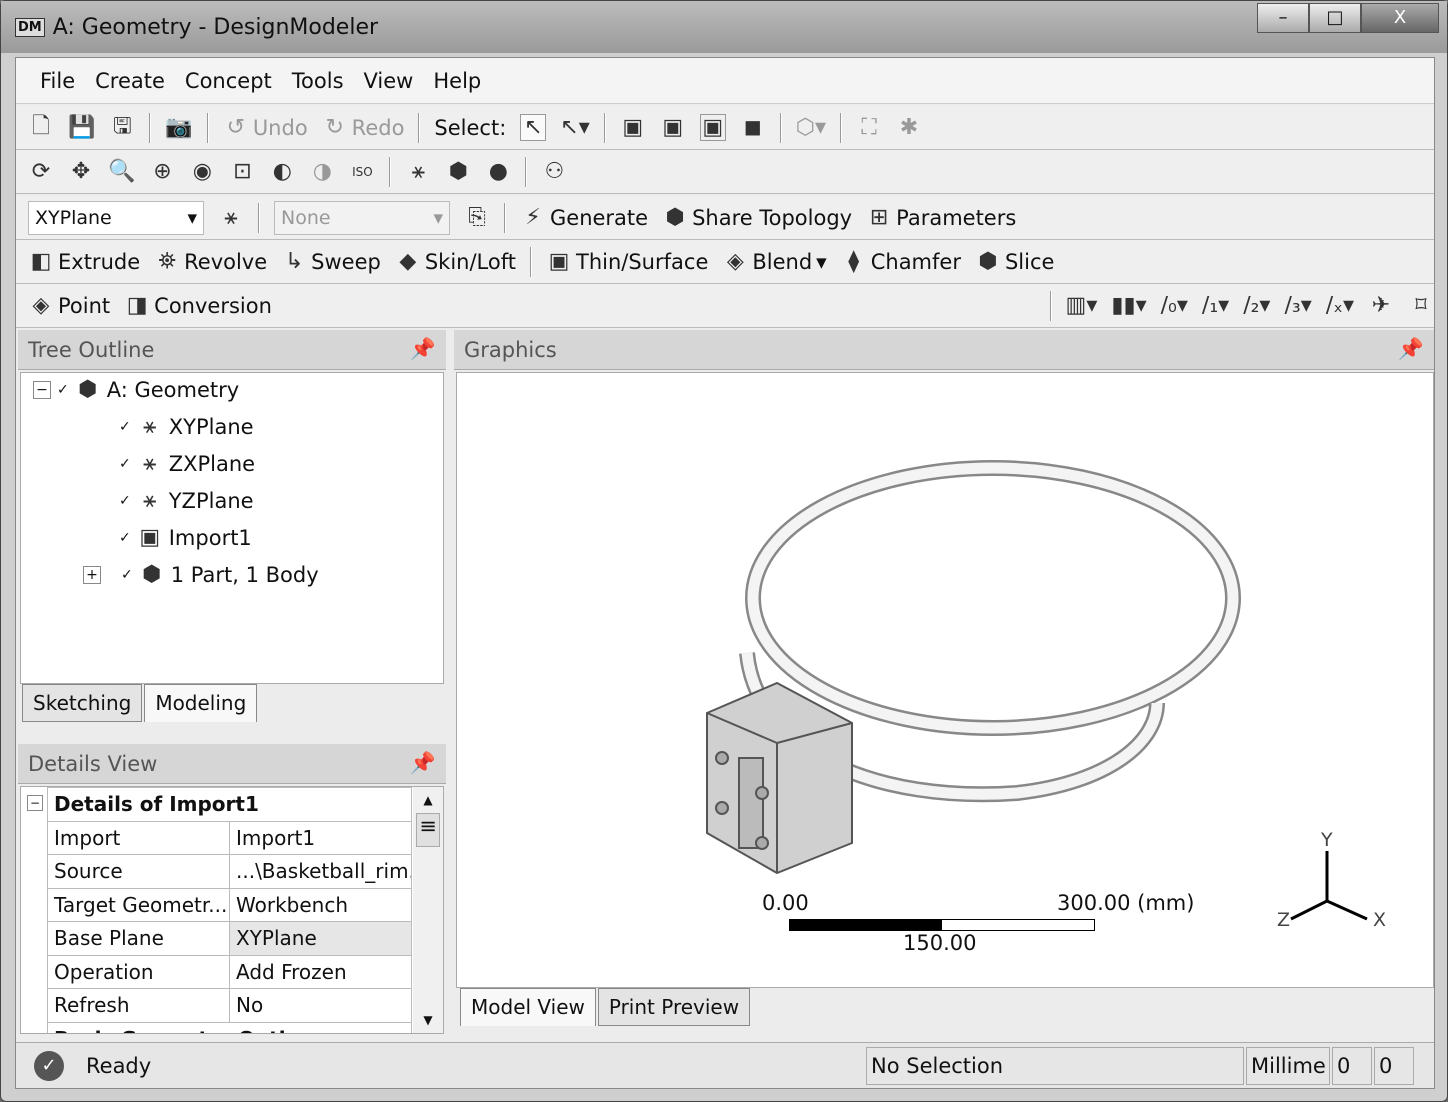  Describe the element at coordinates (121, 171) in the screenshot. I see `zoom-icon: 🔍` at that location.